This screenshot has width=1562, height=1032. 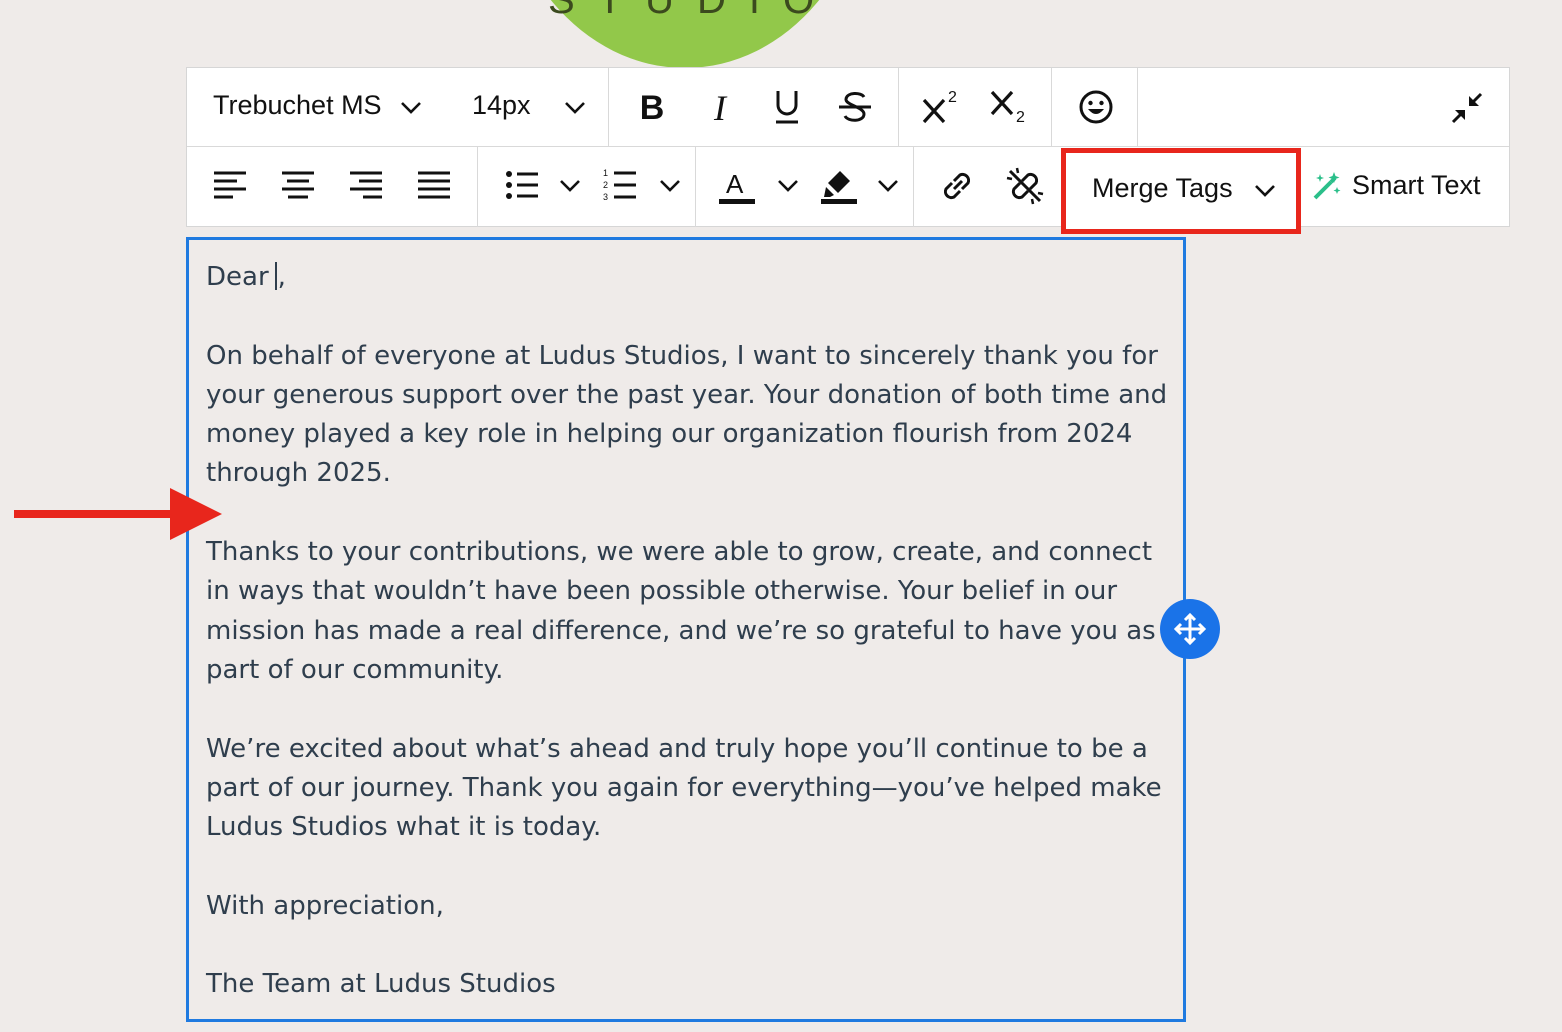 What do you see at coordinates (1327, 186) in the screenshot?
I see `magic-wand-icon` at bounding box center [1327, 186].